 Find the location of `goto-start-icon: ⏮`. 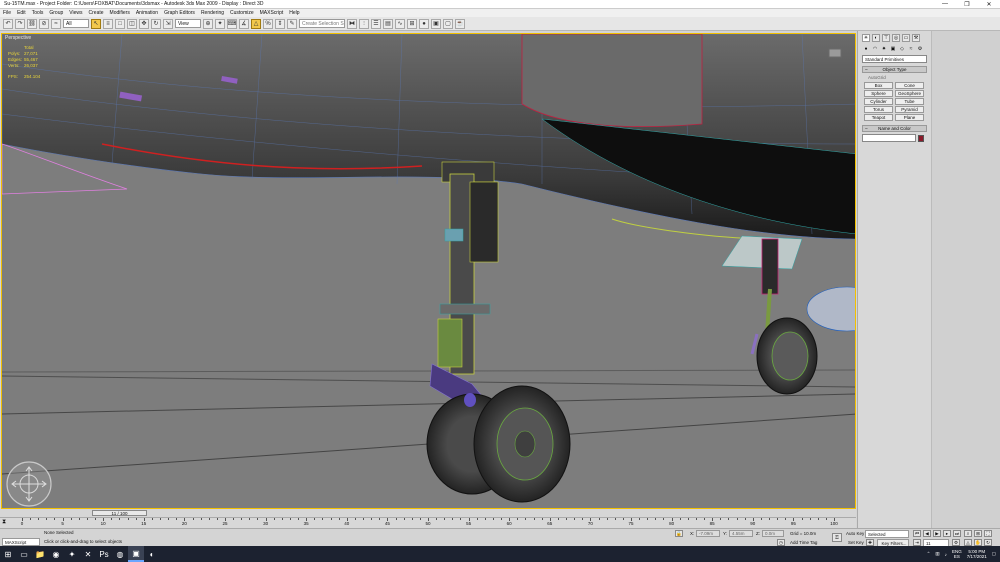

goto-start-icon: ⏮ is located at coordinates (917, 533).